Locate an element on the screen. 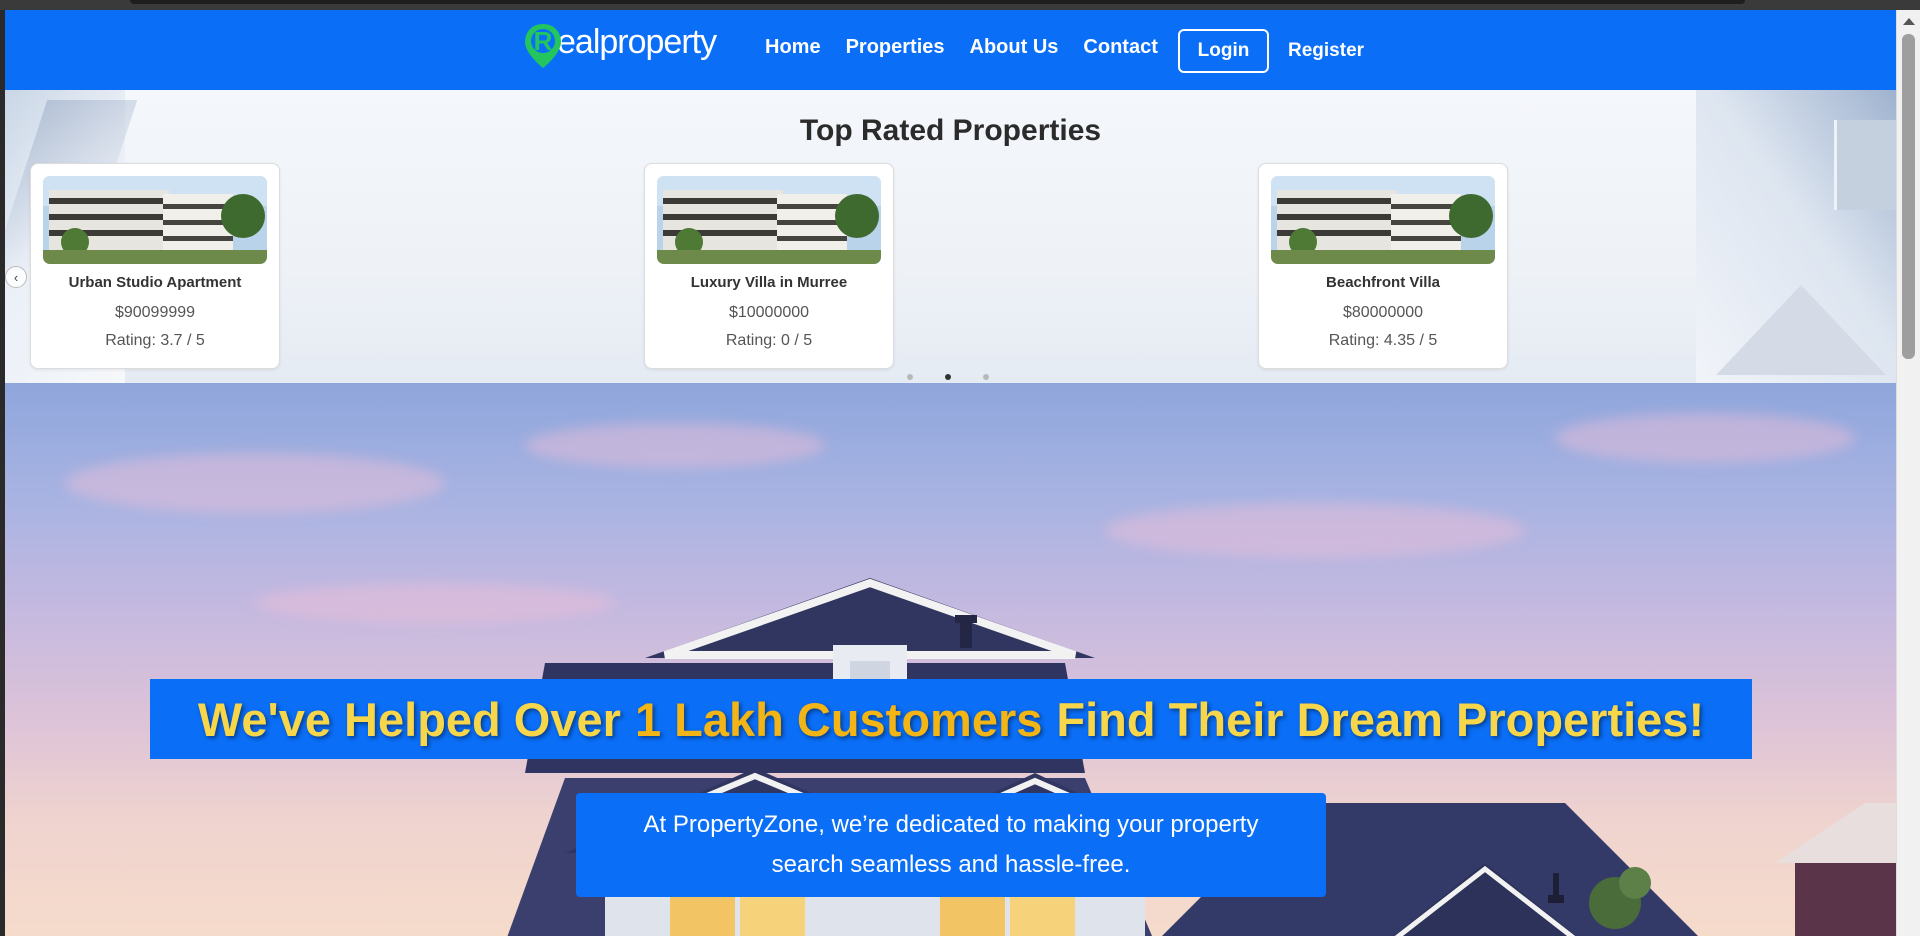  scrollbar-thumb is located at coordinates (1908, 196).